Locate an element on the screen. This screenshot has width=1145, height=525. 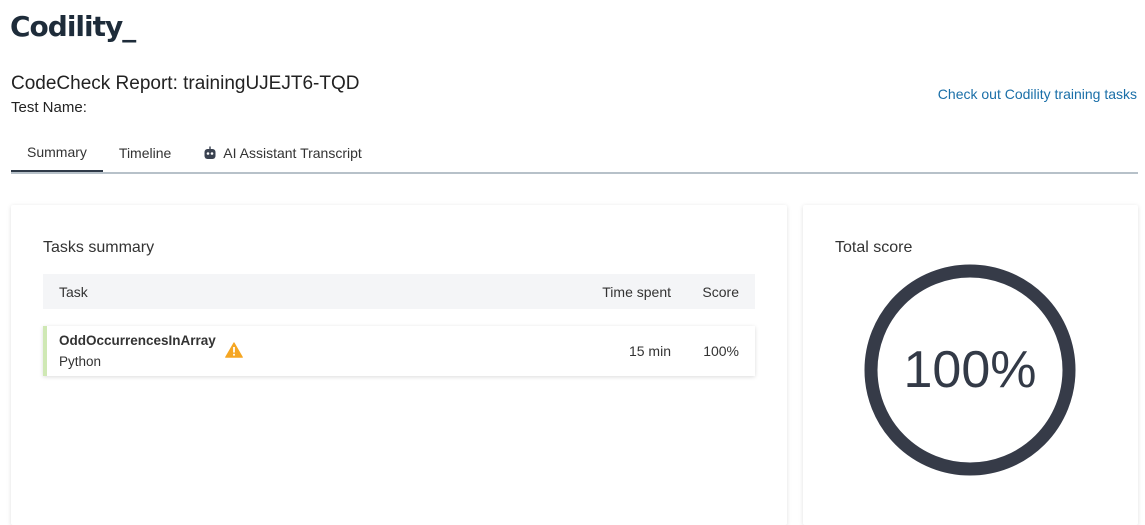
column-header-time-spent: Time spent is located at coordinates (636, 292).